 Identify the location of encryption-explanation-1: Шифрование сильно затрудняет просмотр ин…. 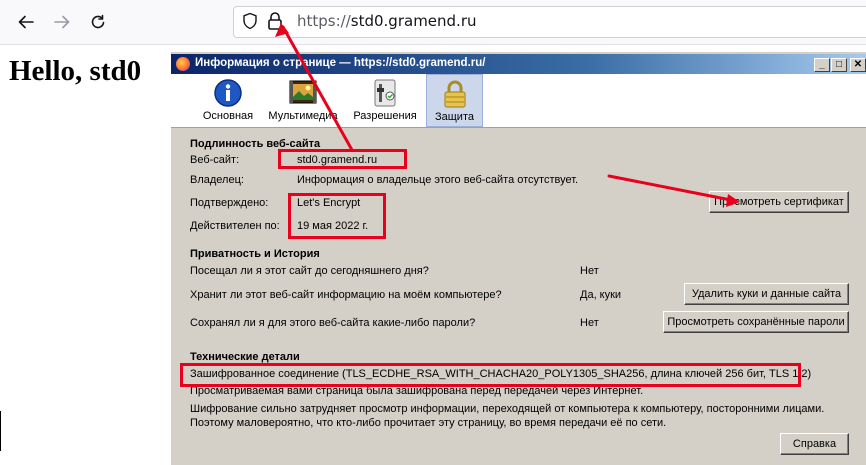
(507, 409).